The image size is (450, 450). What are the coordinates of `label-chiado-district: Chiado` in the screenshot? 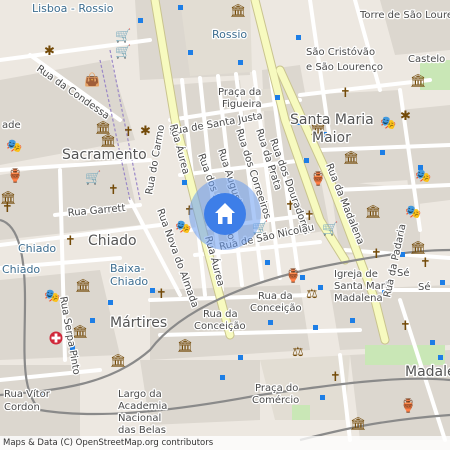 It's located at (112, 241).